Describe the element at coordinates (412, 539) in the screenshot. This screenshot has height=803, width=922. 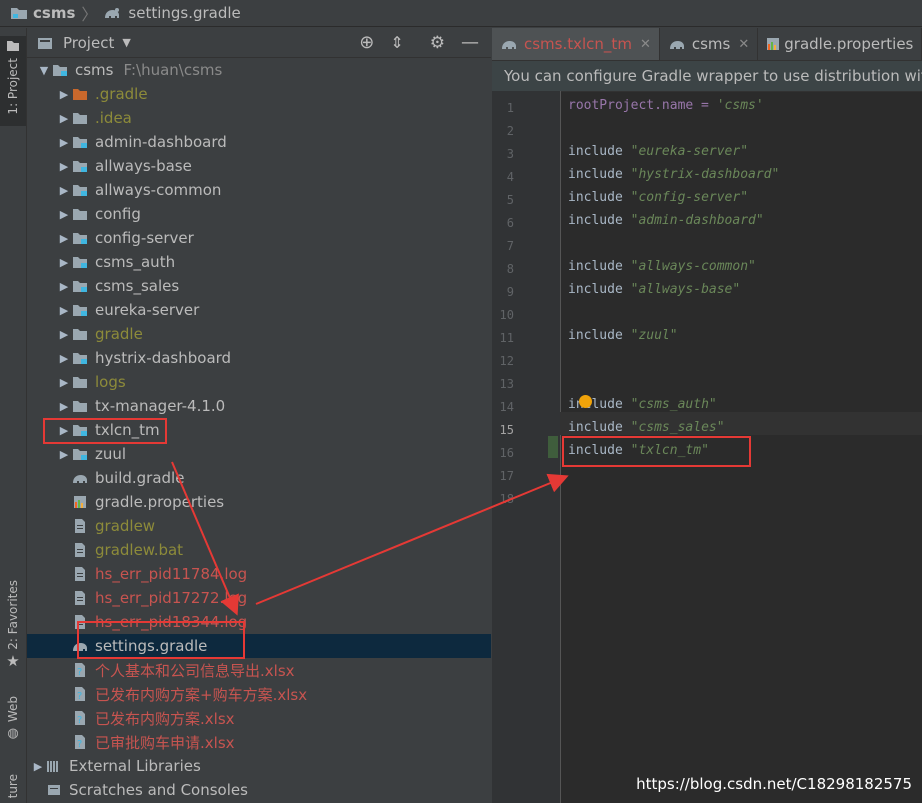
I see `arrow-to-editor` at that location.